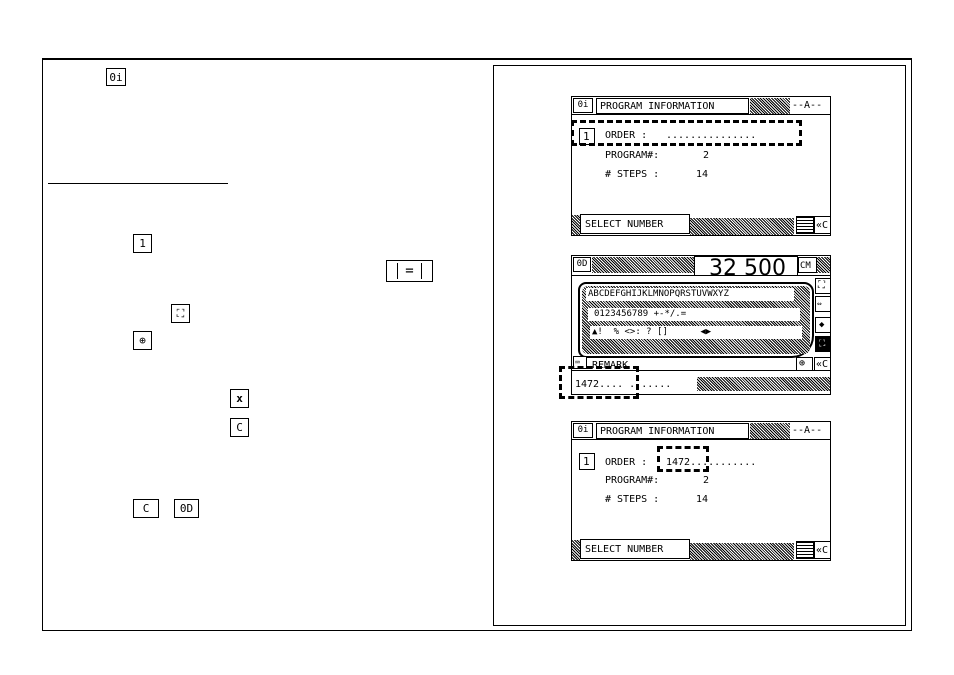  I want to click on up-down-icon: ◆, so click(822, 325).